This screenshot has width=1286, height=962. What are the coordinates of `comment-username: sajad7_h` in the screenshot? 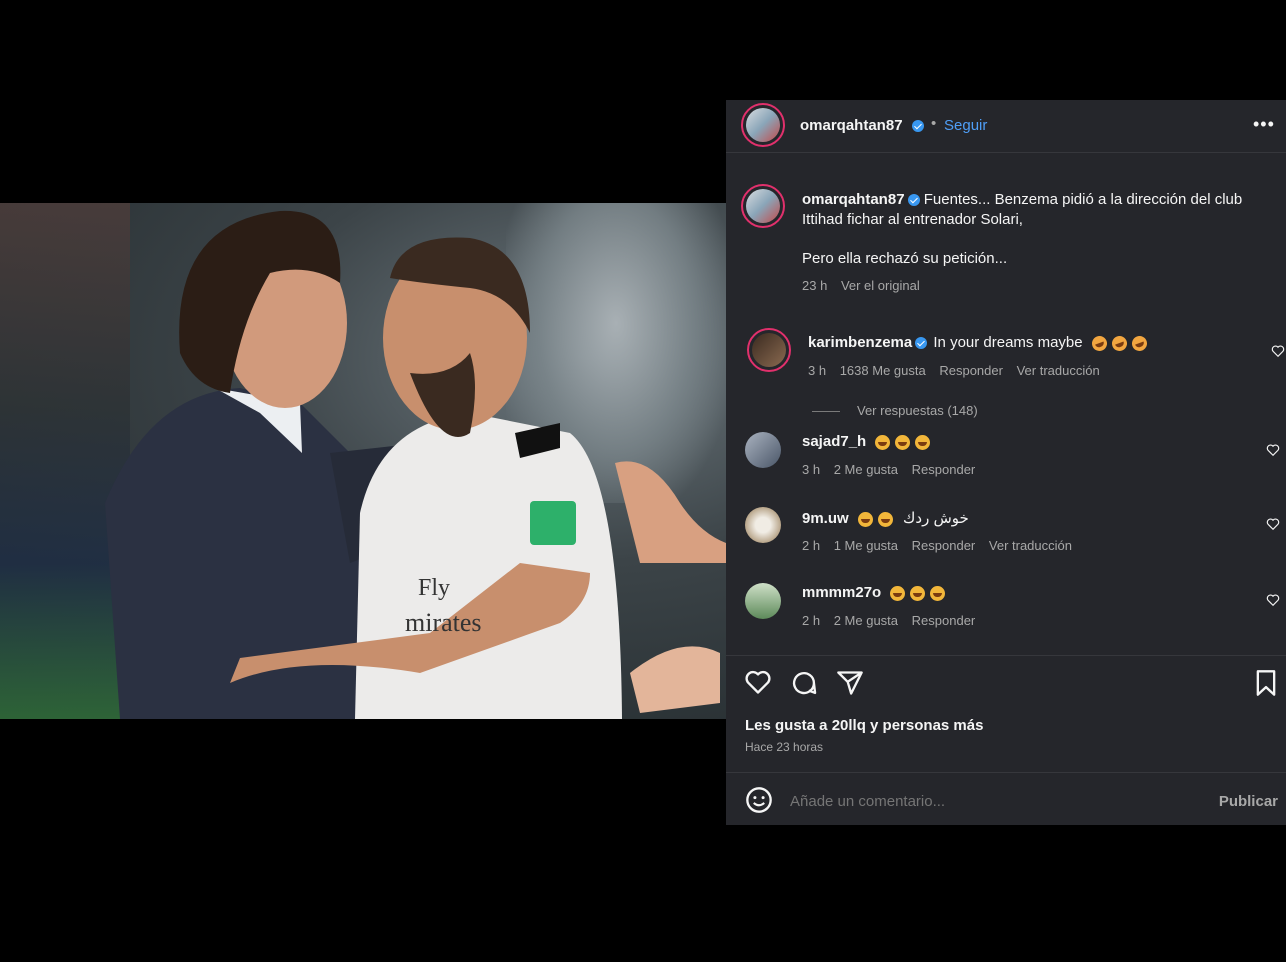 It's located at (834, 441).